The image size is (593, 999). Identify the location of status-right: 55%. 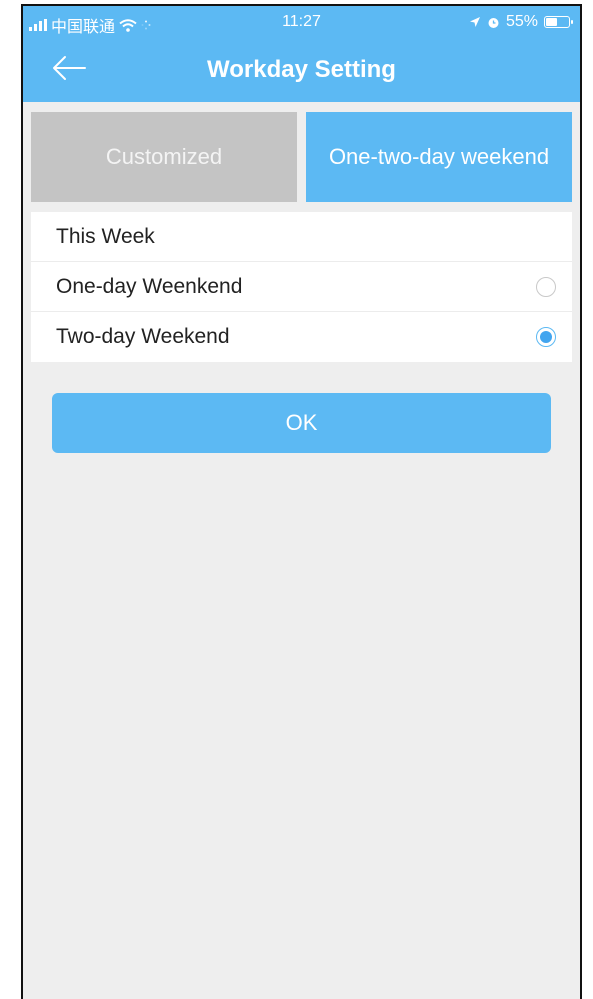
(521, 22).